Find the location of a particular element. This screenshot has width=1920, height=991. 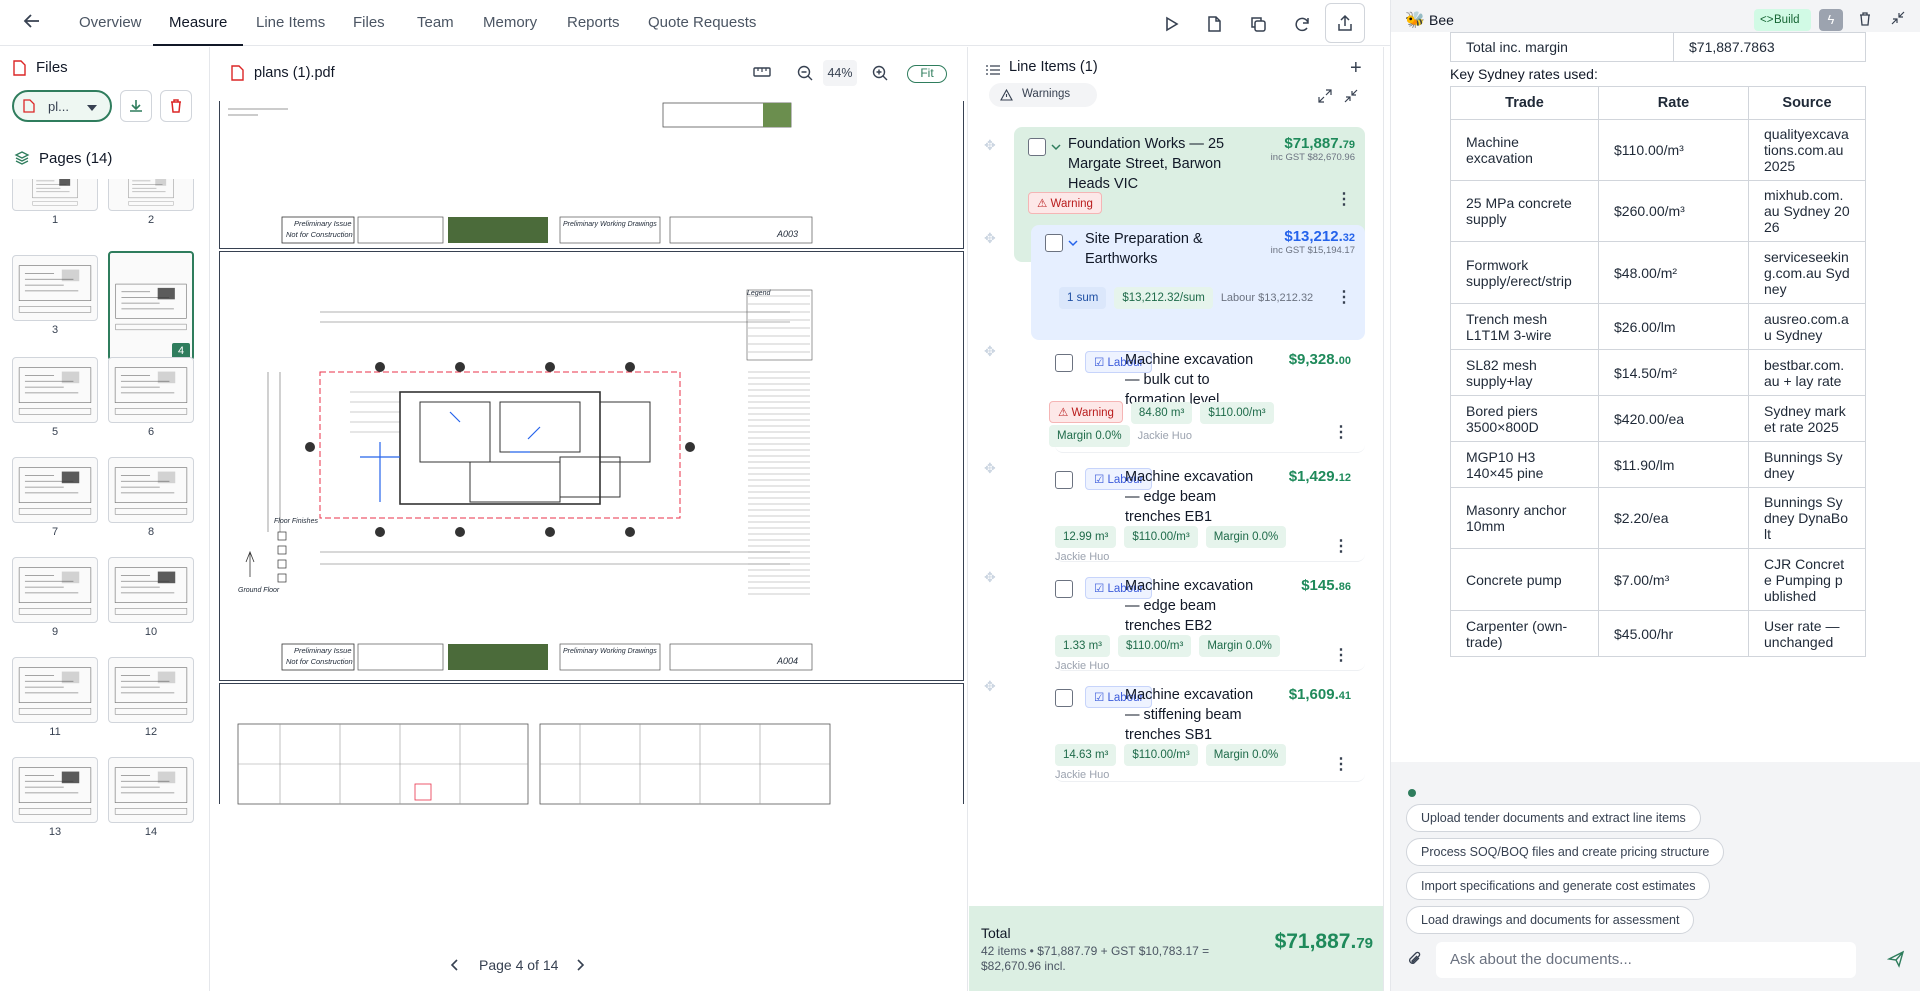

page-thumbnail: 4 is located at coordinates (151, 306).